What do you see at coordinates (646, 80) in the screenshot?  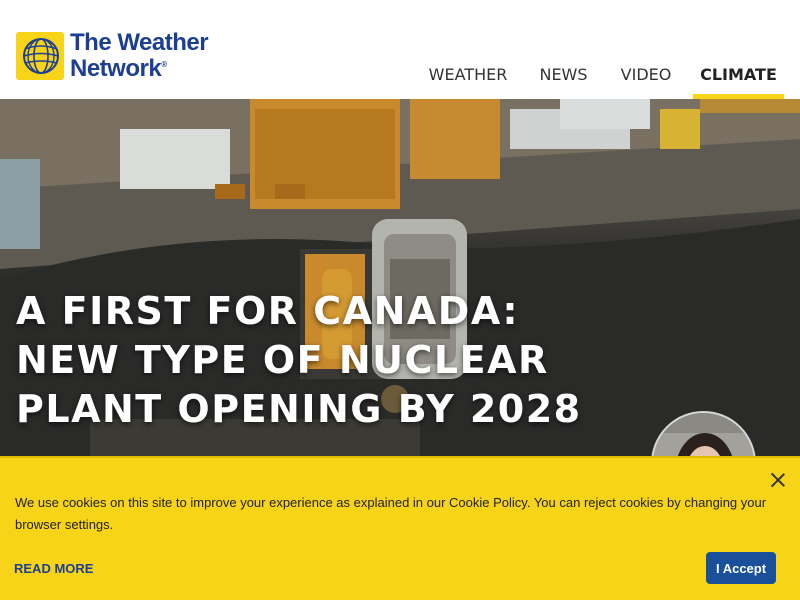 I see `nav-item-video: VIDEO` at bounding box center [646, 80].